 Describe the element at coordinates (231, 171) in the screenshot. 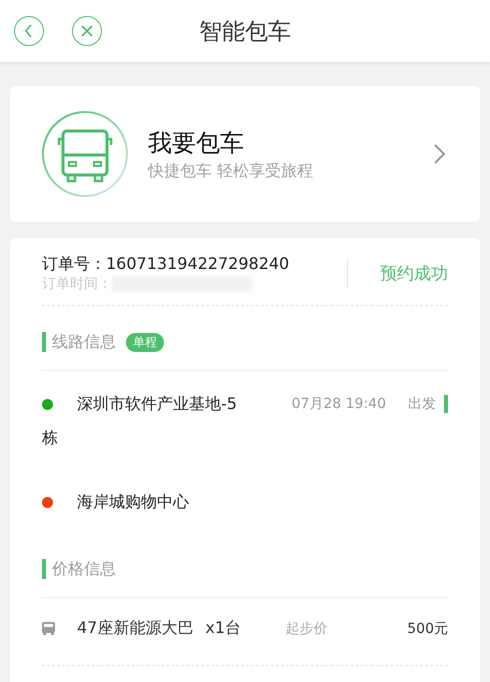

I see `charter-subtitle: 快捷包车 轻松享受旅程` at that location.